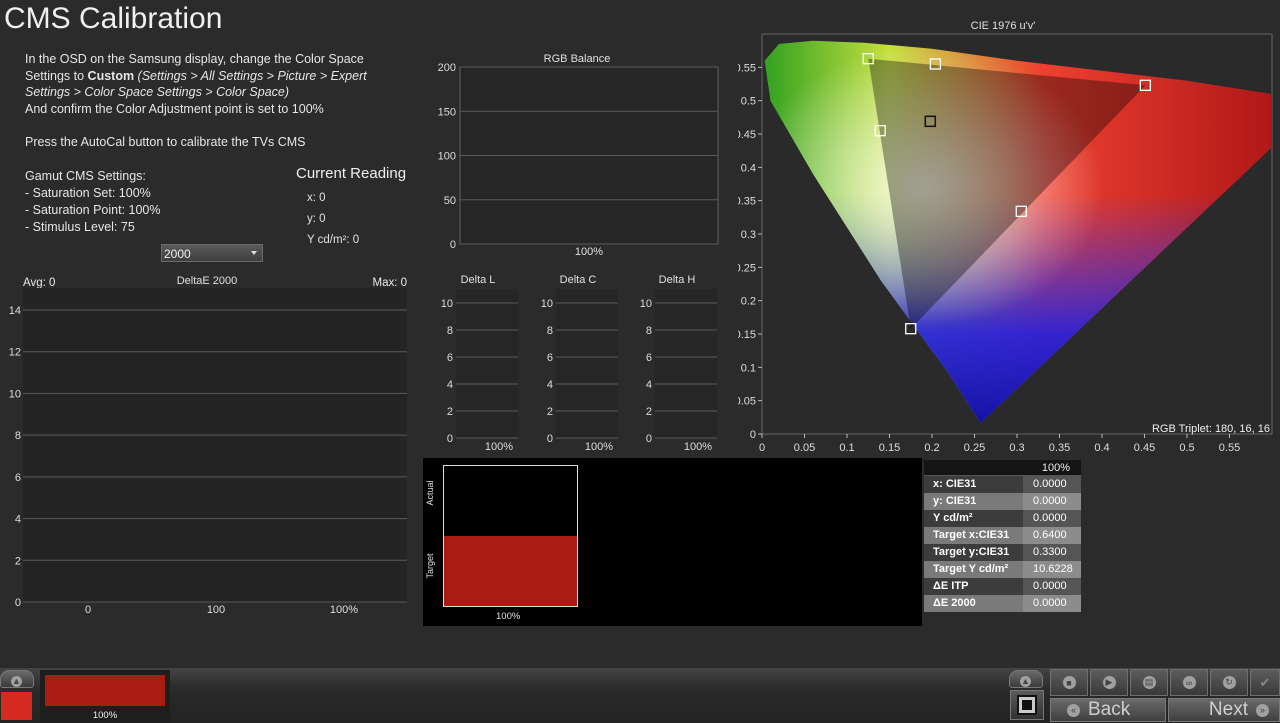 The width and height of the screenshot is (1280, 723). I want to click on save-icon: ▤, so click(1149, 682).